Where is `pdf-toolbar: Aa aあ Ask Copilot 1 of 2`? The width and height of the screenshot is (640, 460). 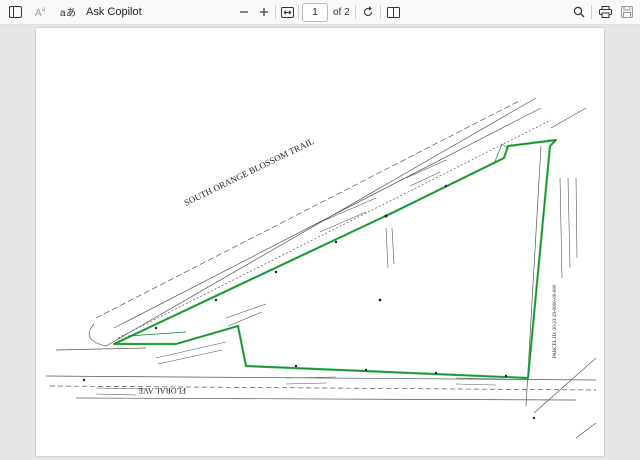
pdf-toolbar: Aa aあ Ask Copilot 1 of 2 is located at coordinates (320, 12).